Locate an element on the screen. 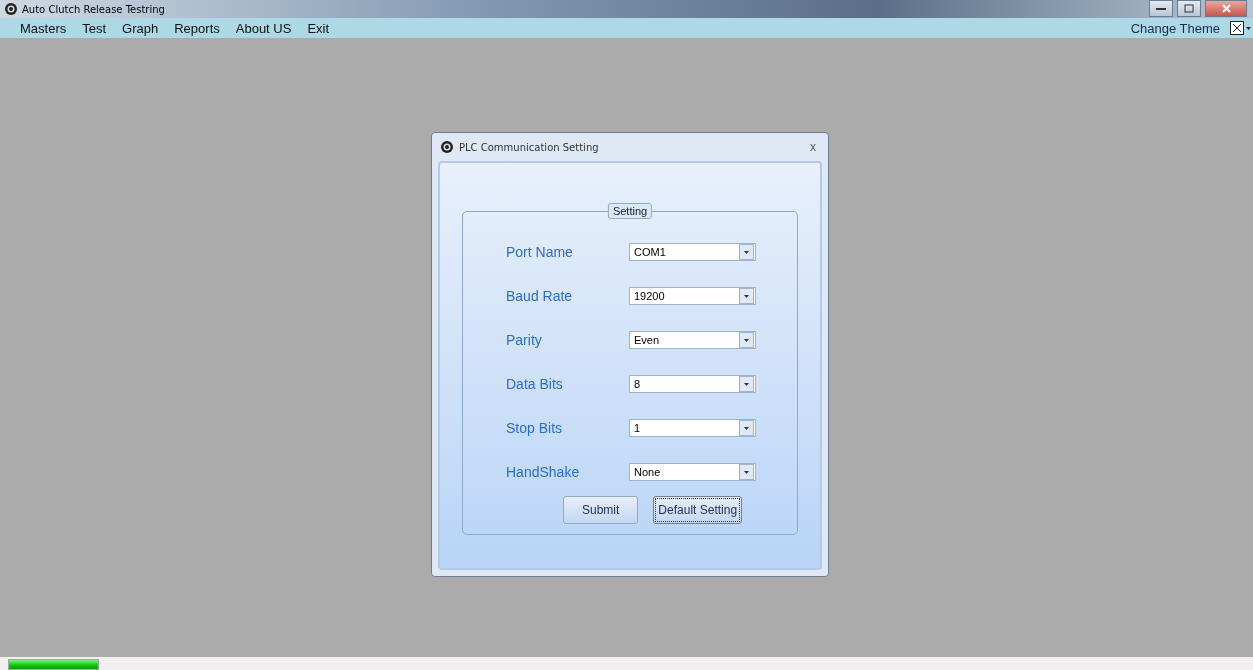 The image size is (1253, 670). menu-item: Graph is located at coordinates (140, 28).